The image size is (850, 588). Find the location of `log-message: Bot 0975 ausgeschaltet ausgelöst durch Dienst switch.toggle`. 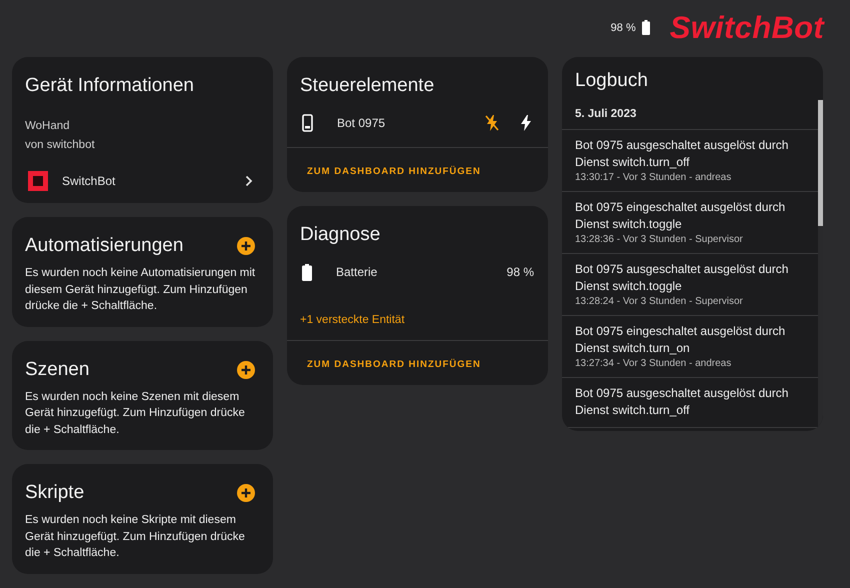

log-message: Bot 0975 ausgeschaltet ausgelöst durch Dienst switch.toggle is located at coordinates (682, 278).